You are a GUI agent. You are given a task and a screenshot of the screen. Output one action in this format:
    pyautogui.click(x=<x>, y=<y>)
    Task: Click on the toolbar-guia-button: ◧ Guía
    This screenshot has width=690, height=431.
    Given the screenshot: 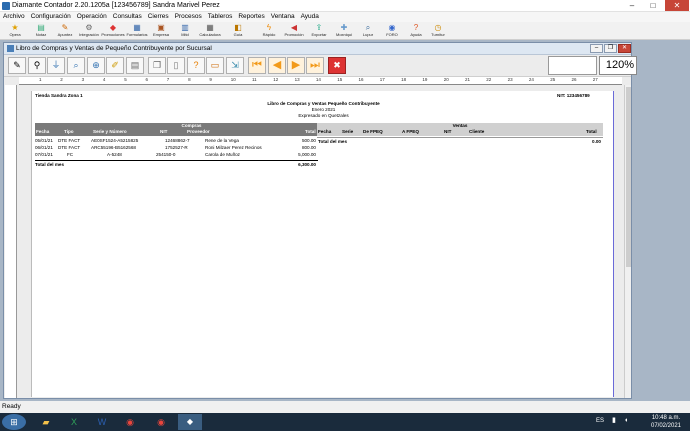 What is the action you would take?
    pyautogui.click(x=238, y=31)
    